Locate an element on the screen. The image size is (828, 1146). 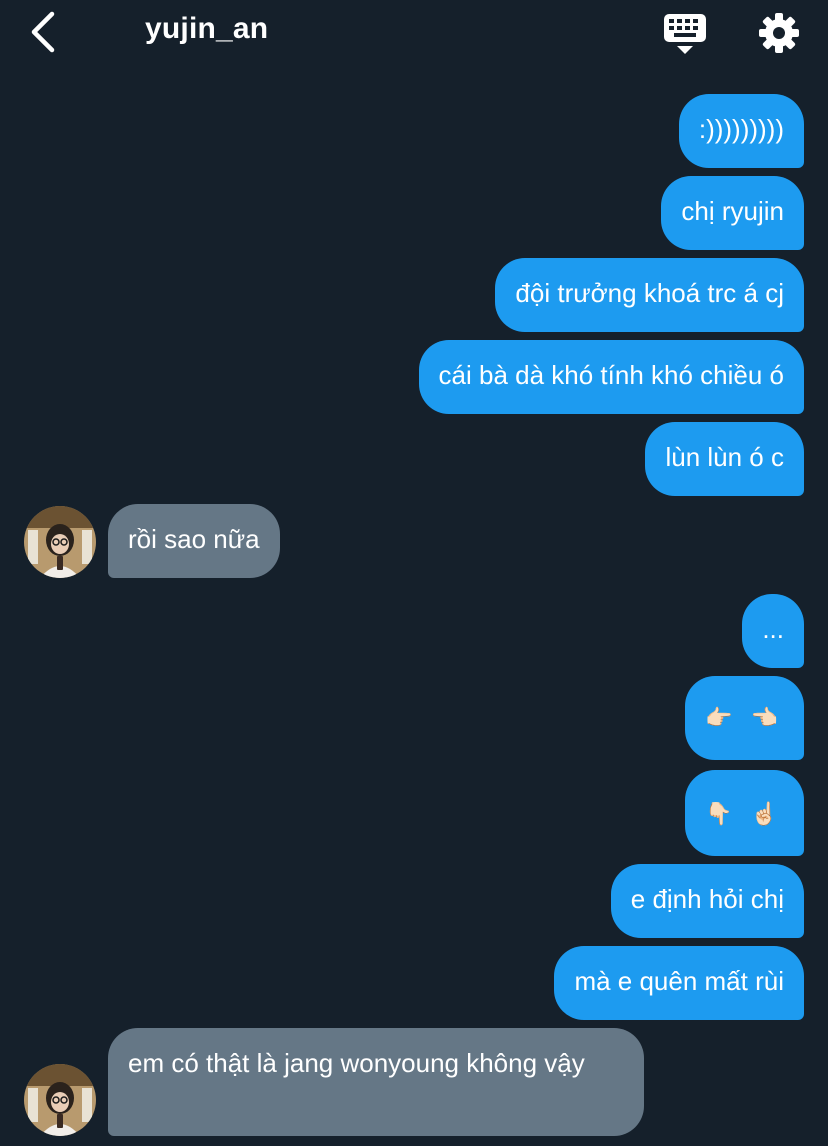
sent-message: 👇🏻 ☝🏻 is located at coordinates (744, 813).